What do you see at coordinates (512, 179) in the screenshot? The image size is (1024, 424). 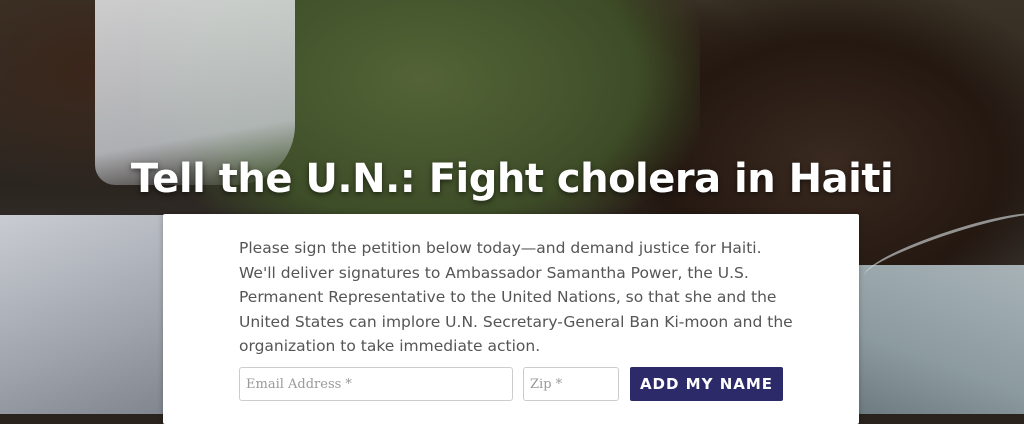 I see `page-title: Tell the U.N.: Fight cholera in Haiti` at bounding box center [512, 179].